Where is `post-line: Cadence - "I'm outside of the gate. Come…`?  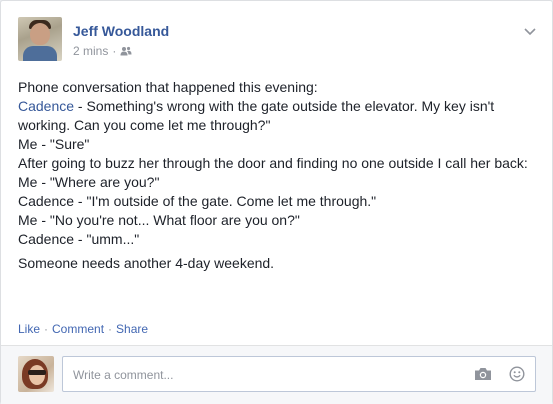 post-line: Cadence - "I'm outside of the gate. Come… is located at coordinates (197, 201).